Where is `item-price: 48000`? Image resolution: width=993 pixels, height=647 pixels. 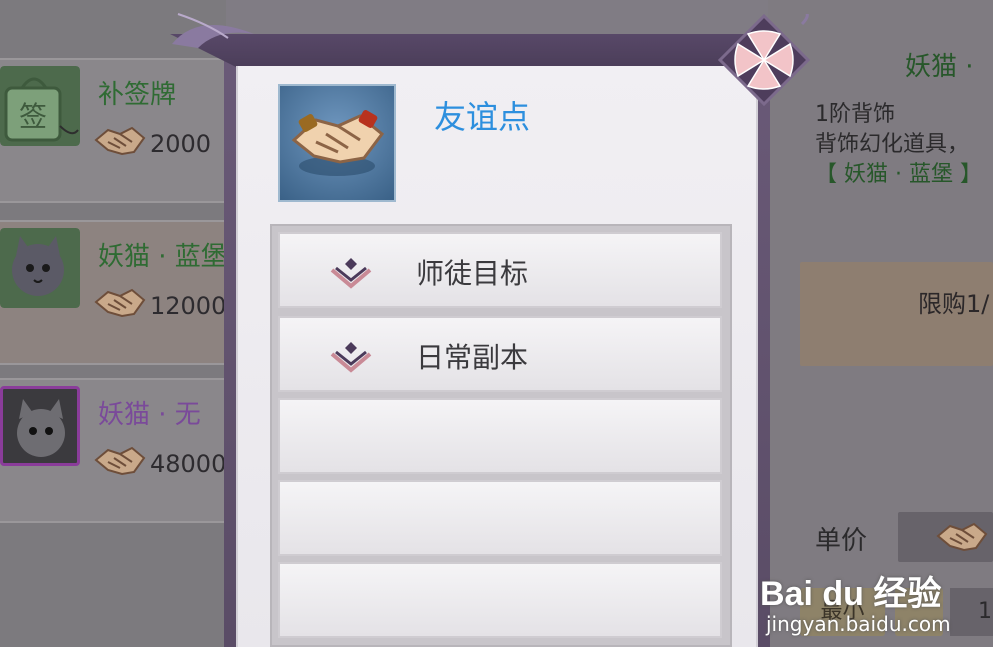
item-price: 48000 is located at coordinates (188, 464).